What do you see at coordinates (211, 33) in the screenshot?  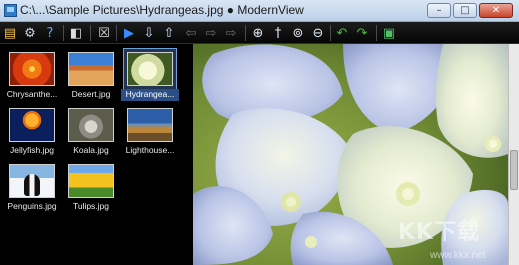 I see `skip-icon: ⇨` at bounding box center [211, 33].